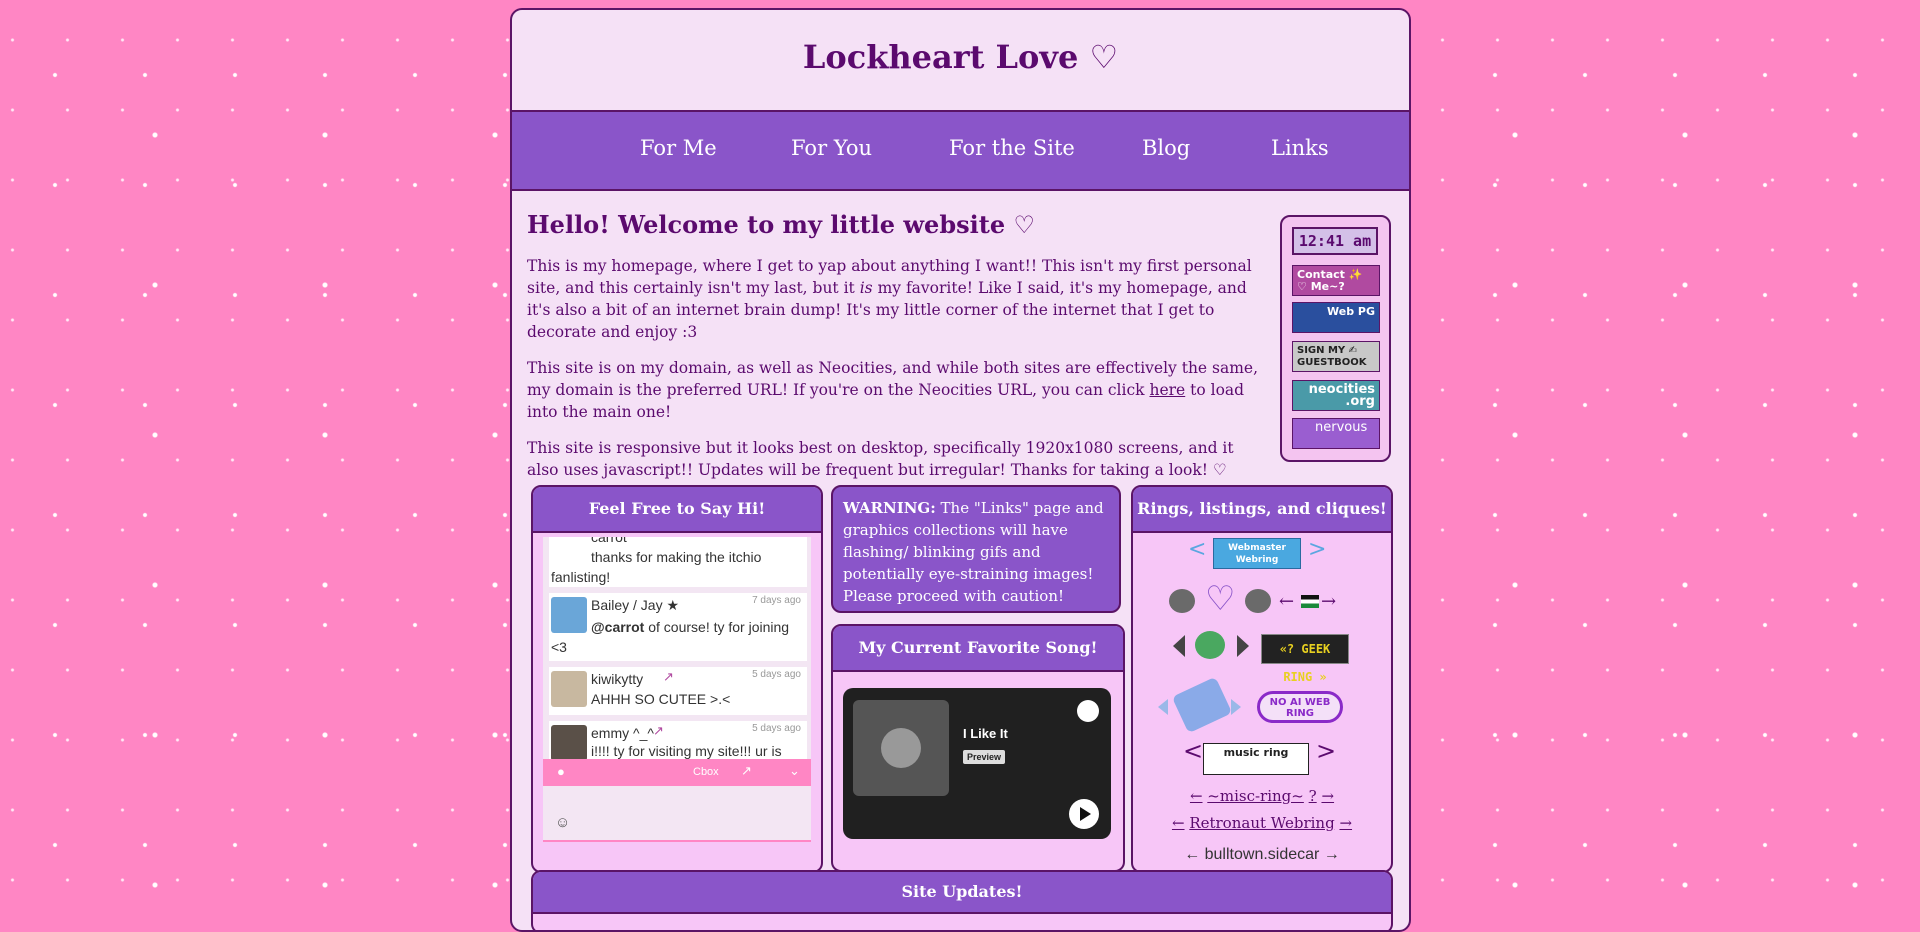 Image resolution: width=1920 pixels, height=932 pixels. Describe the element at coordinates (686, 751) in the screenshot. I see `message-text: i!!!! ty for visiting my site!!! ur is` at that location.